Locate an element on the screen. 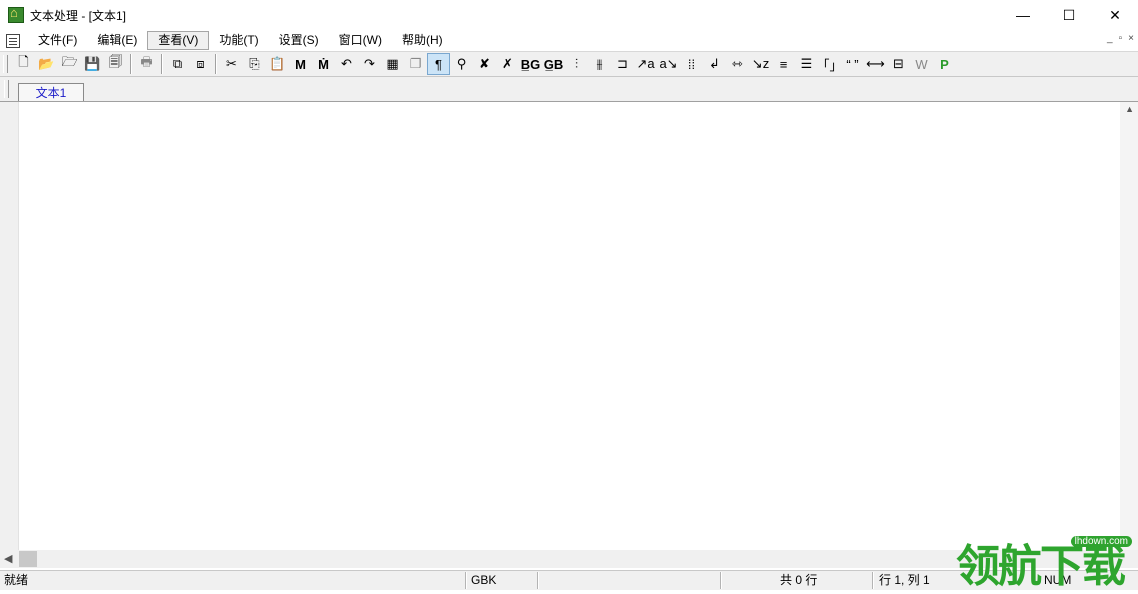  window-title: 文本处理 - [文本1] is located at coordinates (78, 15).